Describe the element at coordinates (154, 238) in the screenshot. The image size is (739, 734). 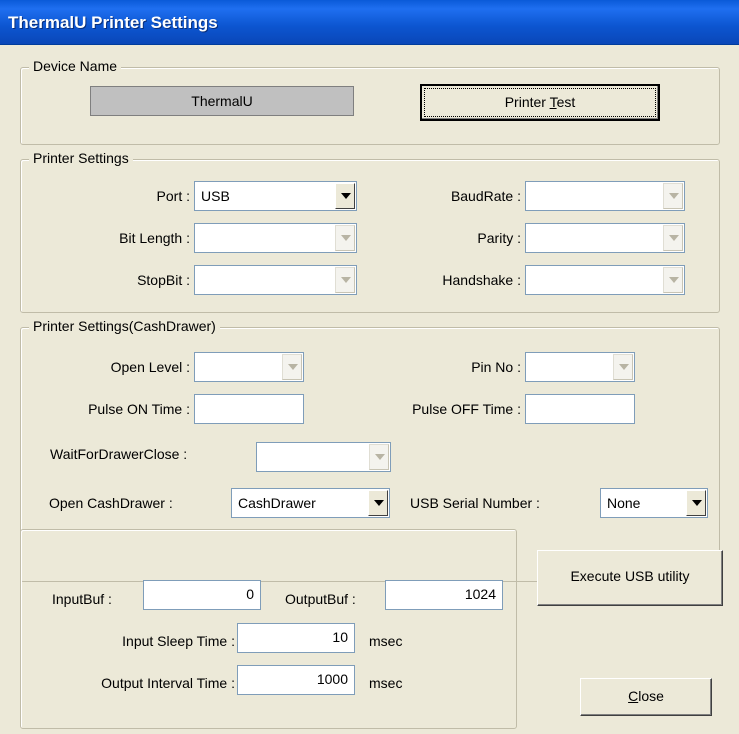
I see `bitlength-label: Bit Length :` at that location.